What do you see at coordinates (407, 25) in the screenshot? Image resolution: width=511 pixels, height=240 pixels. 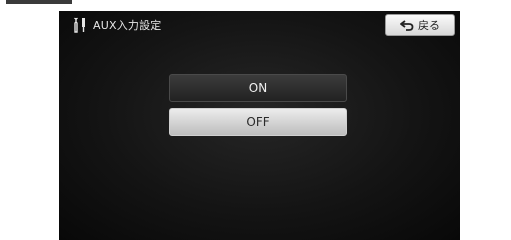 I see `return-arrow-icon` at bounding box center [407, 25].